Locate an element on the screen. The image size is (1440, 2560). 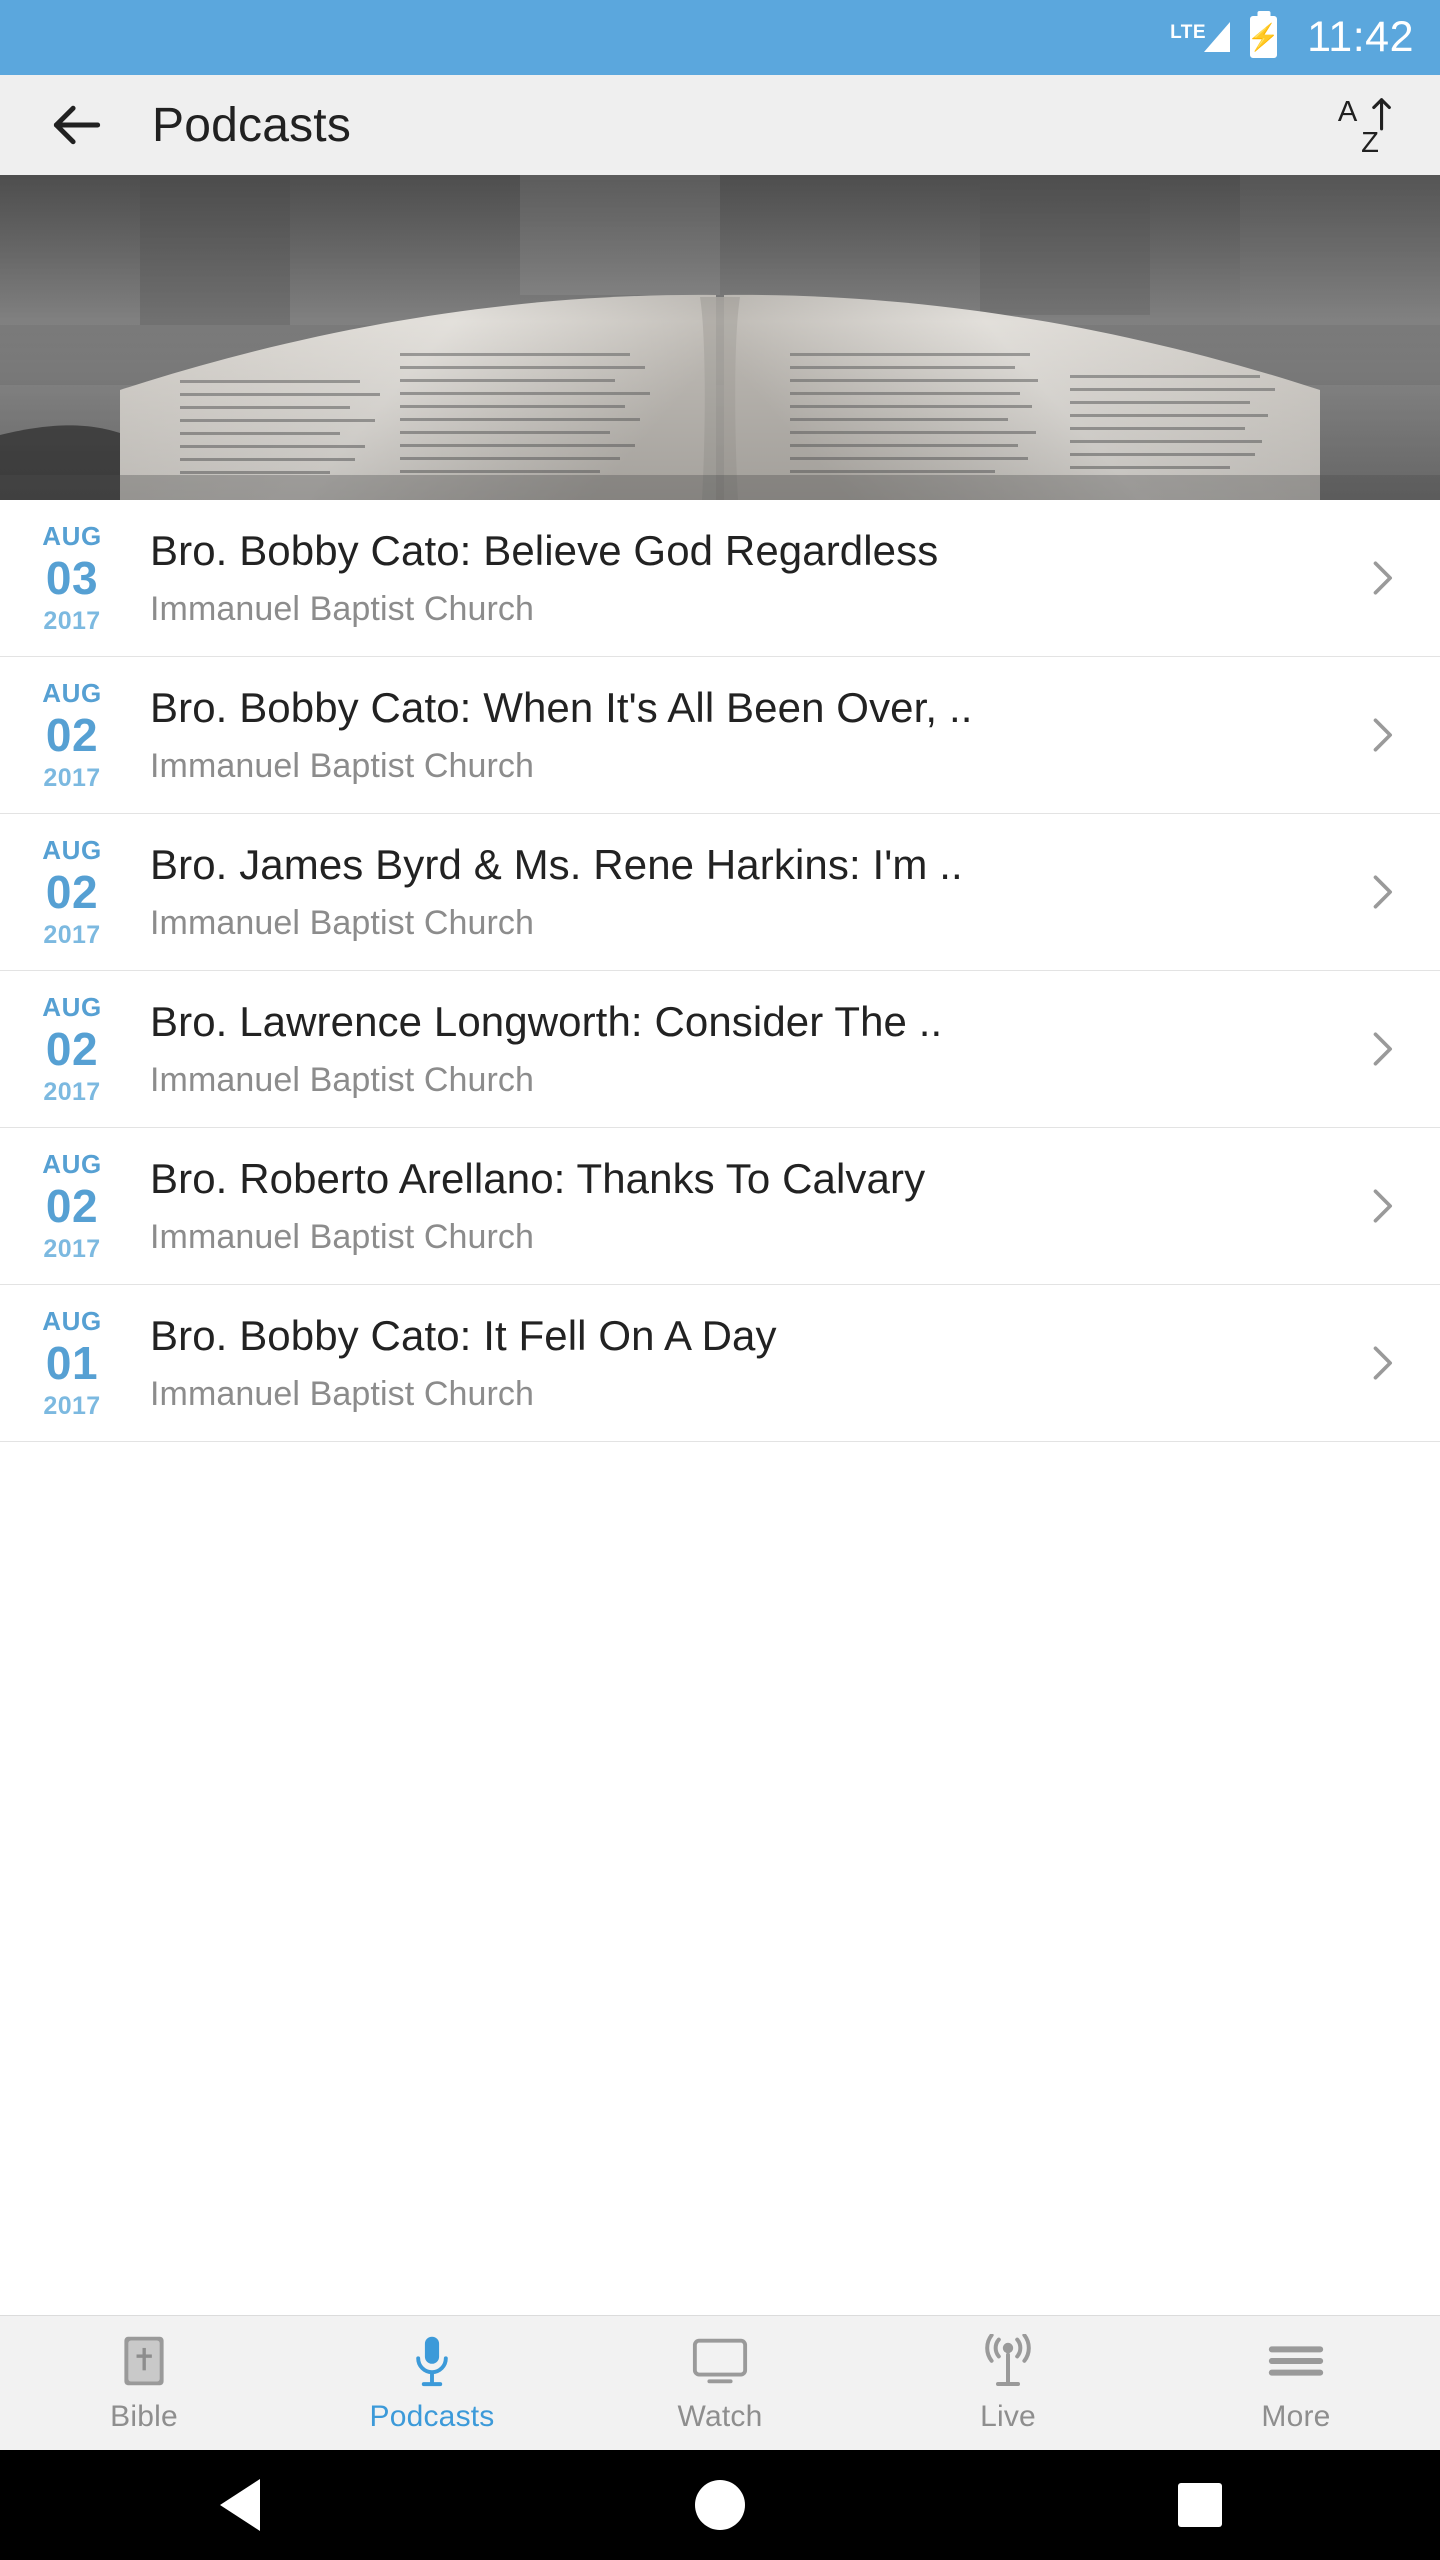
bible-book-icon is located at coordinates (144, 2361).